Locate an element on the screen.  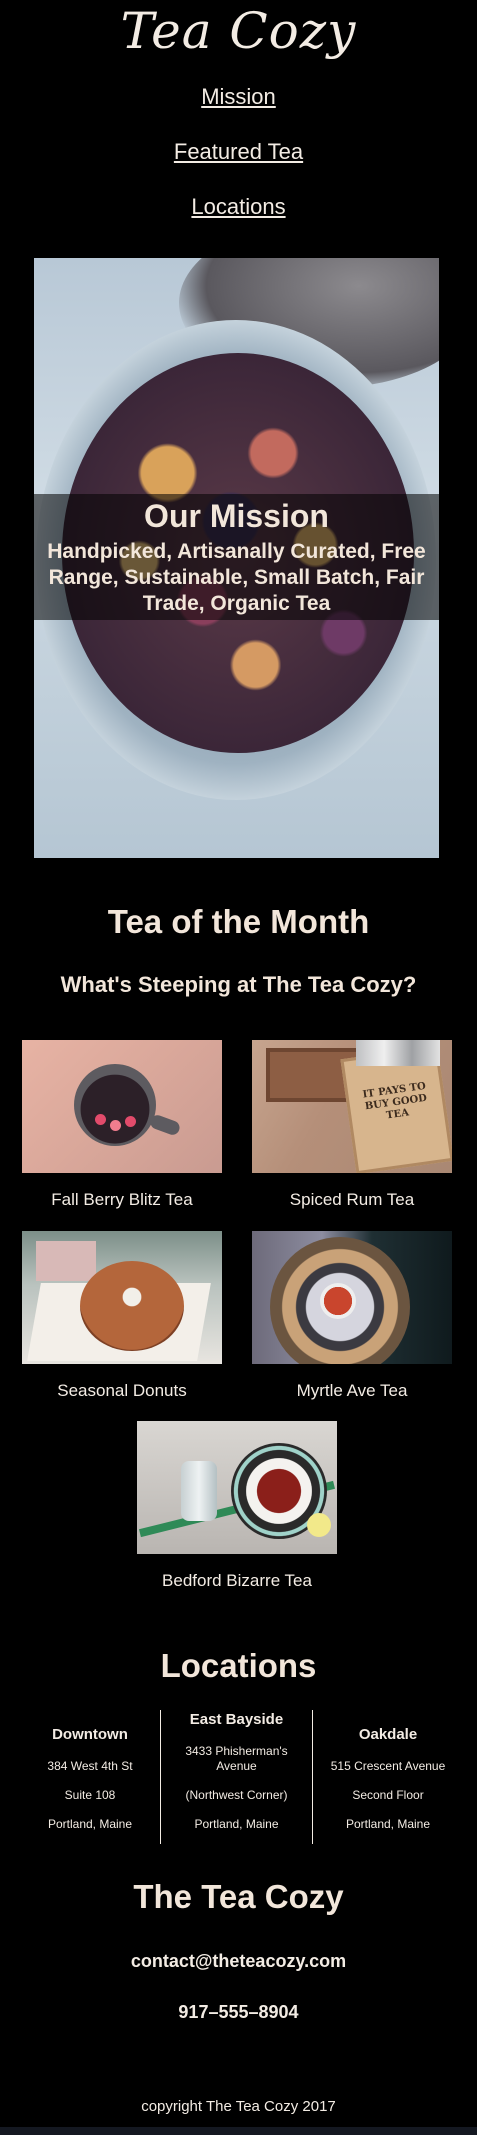
tea-card-spiced-rum: IT PAYS TO BUY GOOD TEA Spiced Rum Tea is located at coordinates (352, 1125).